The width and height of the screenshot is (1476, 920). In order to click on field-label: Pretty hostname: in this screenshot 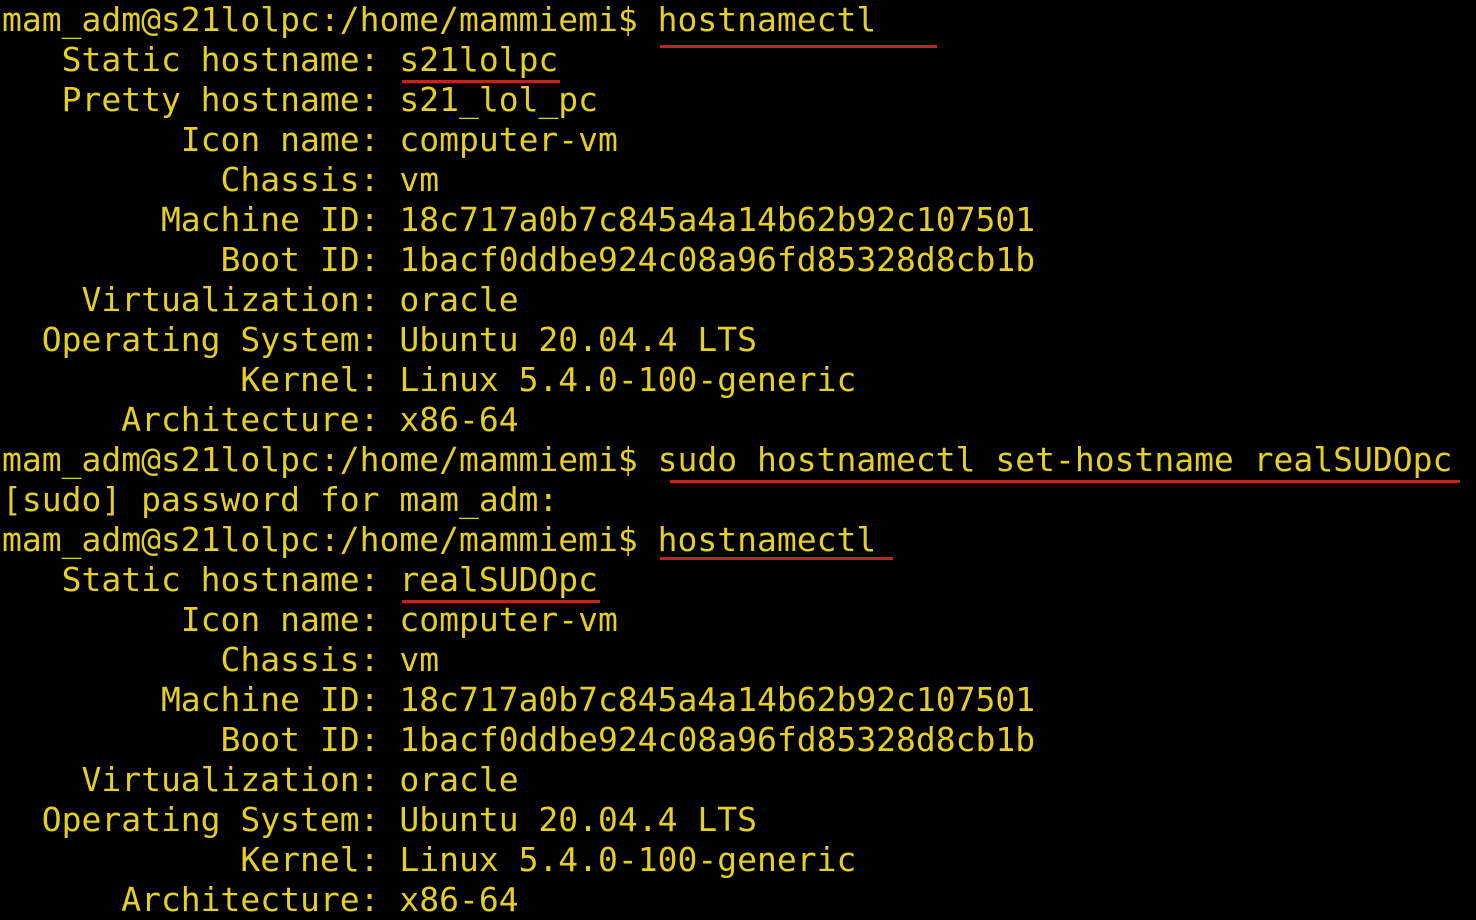, I will do `click(201, 99)`.